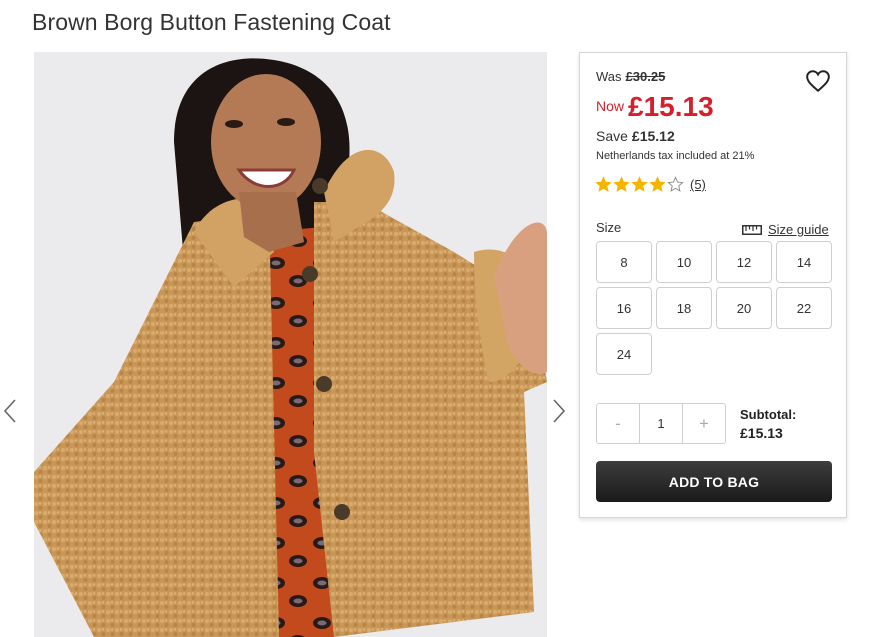 The image size is (885, 637). I want to click on heart-icon, so click(818, 81).